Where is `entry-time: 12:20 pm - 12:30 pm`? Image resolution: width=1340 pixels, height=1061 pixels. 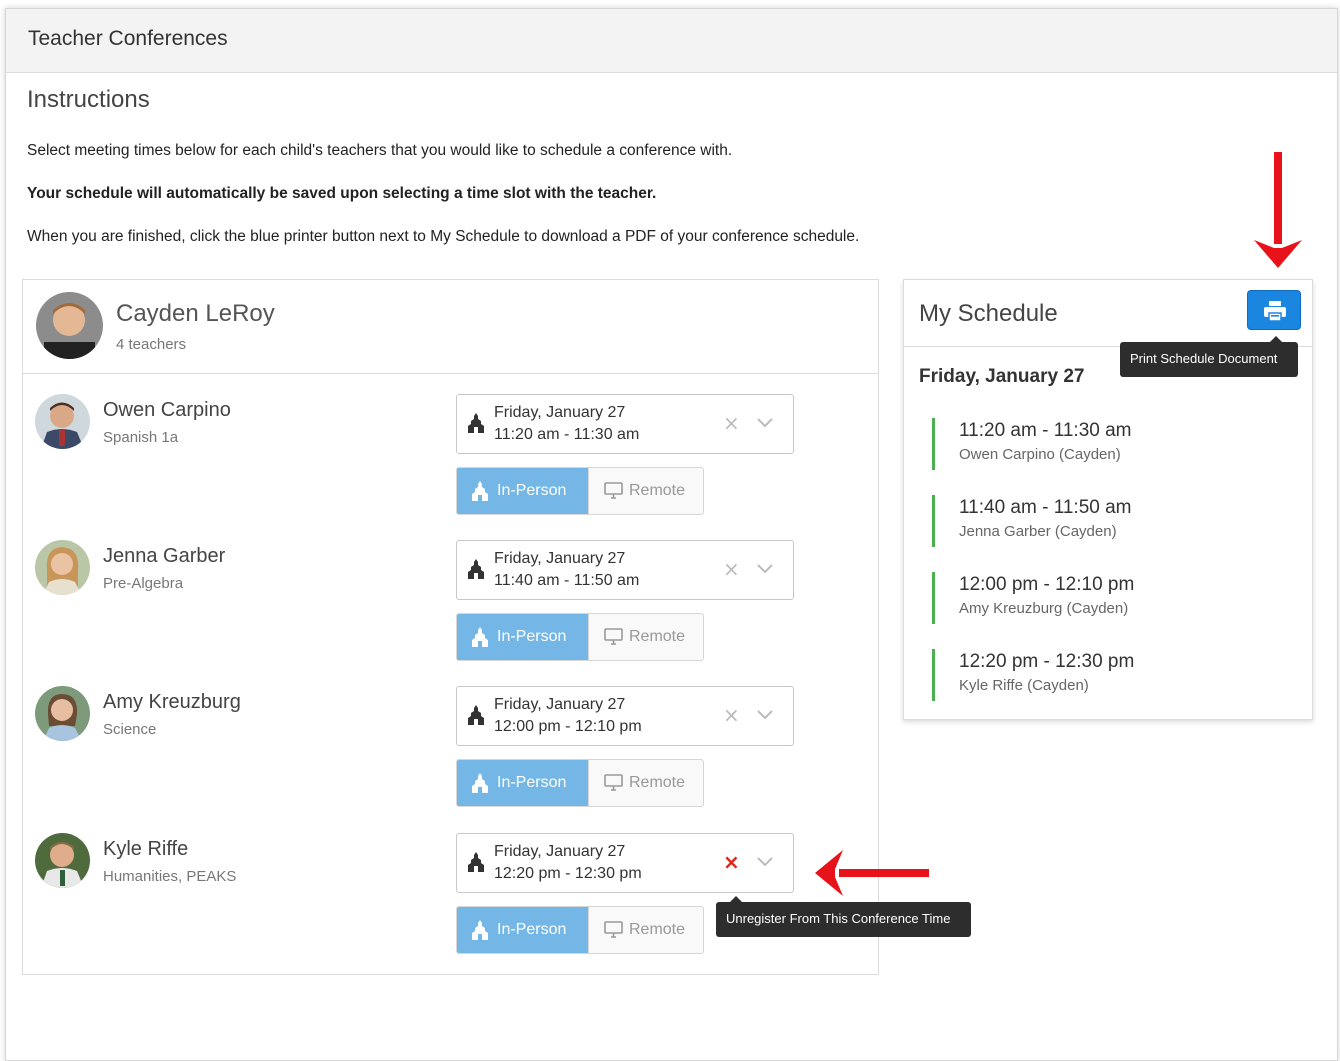
entry-time: 12:20 pm - 12:30 pm is located at coordinates (1047, 661).